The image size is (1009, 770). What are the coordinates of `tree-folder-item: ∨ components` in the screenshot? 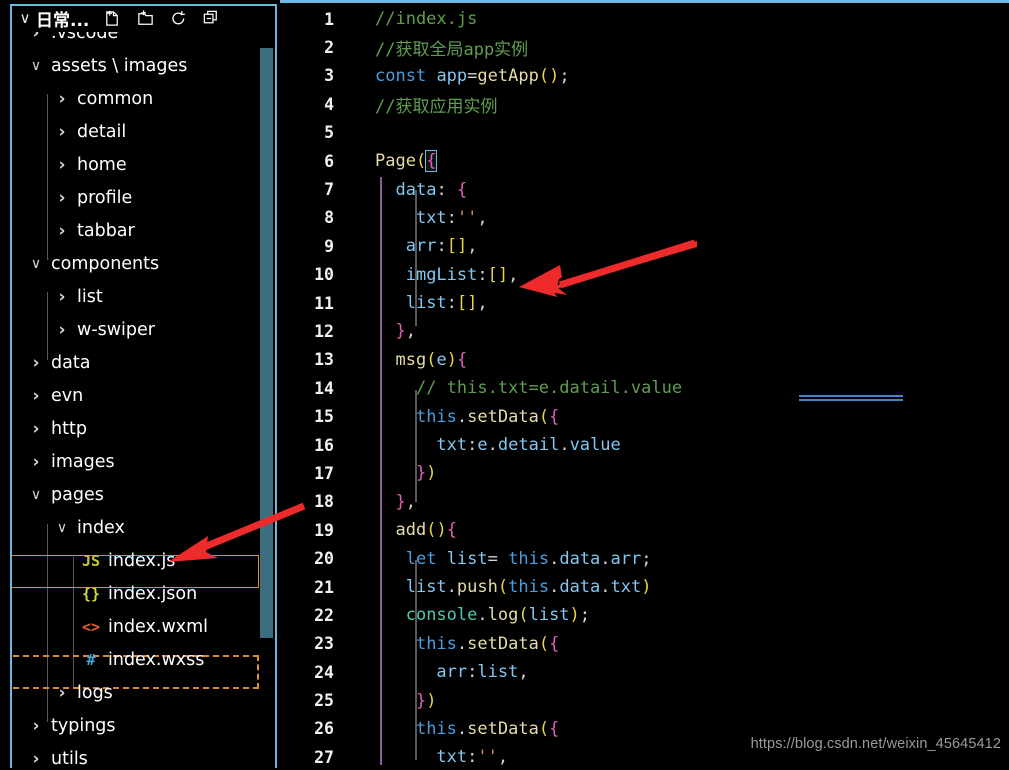 It's located at (136, 263).